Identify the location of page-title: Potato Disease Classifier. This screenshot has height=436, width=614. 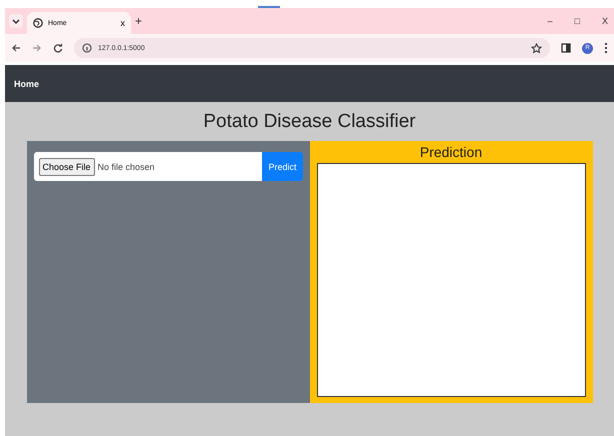
(309, 122).